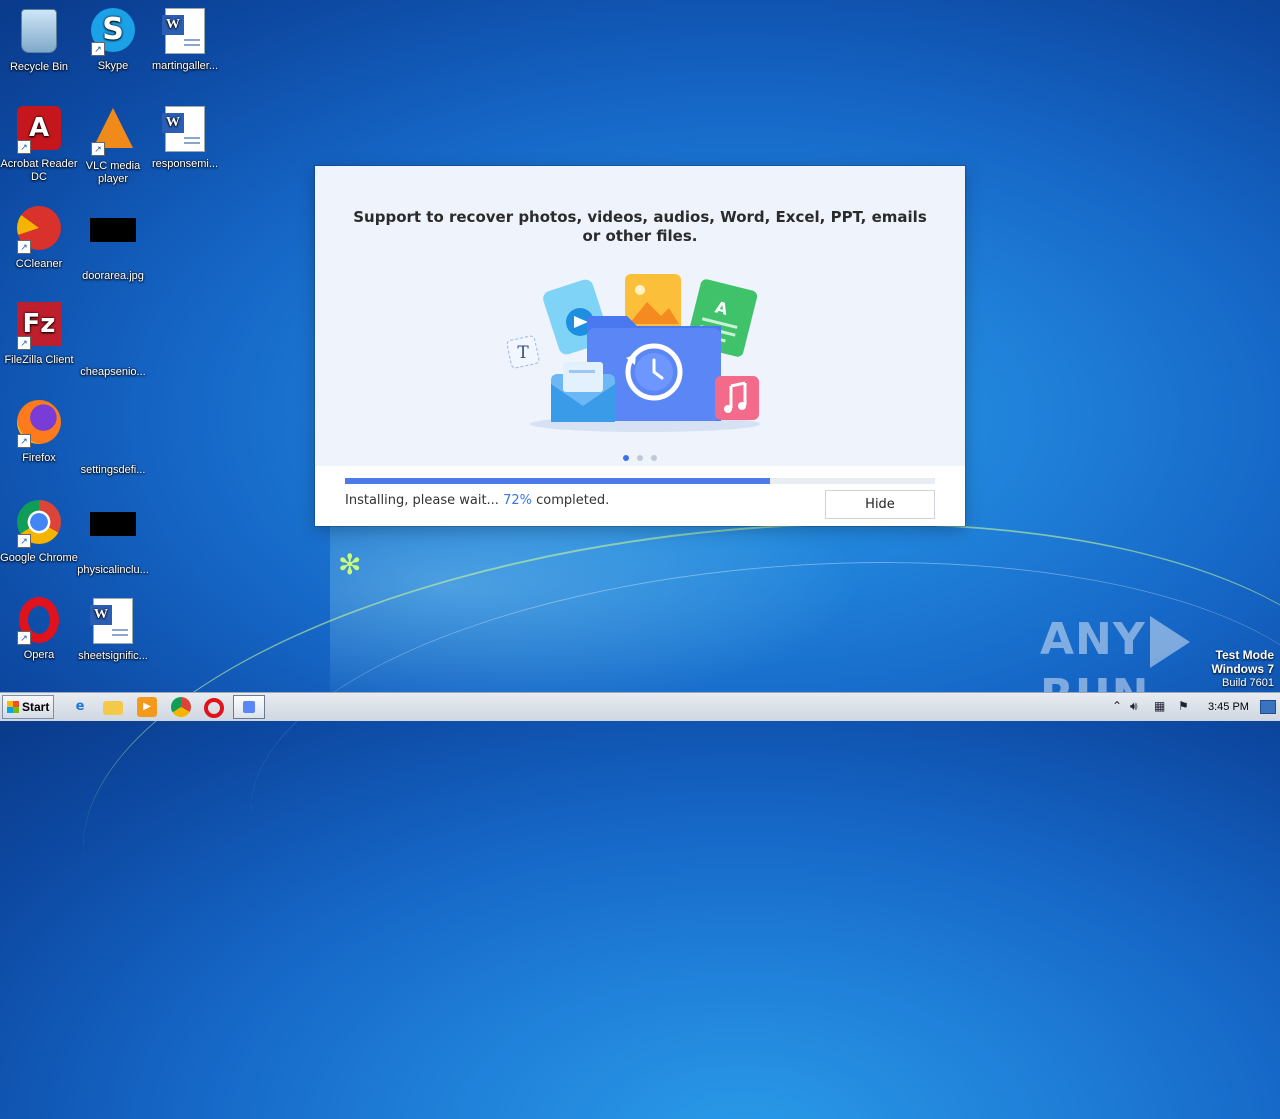 The image size is (1280, 1119). Describe the element at coordinates (39, 458) in the screenshot. I see `desktop-icon-label: Firefox` at that location.